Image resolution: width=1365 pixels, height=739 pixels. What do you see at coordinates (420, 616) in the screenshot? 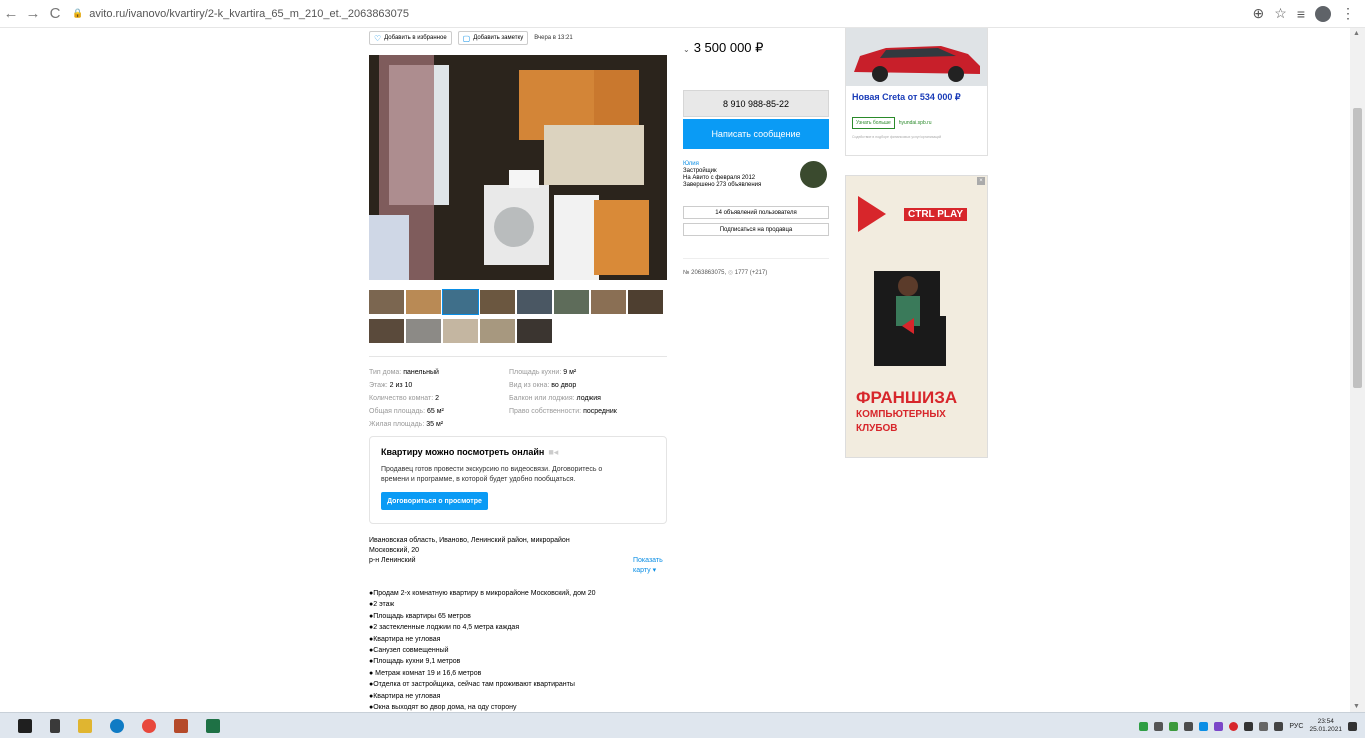
I see `description-line: ●Площадь квартиры 65 метров` at bounding box center [420, 616].